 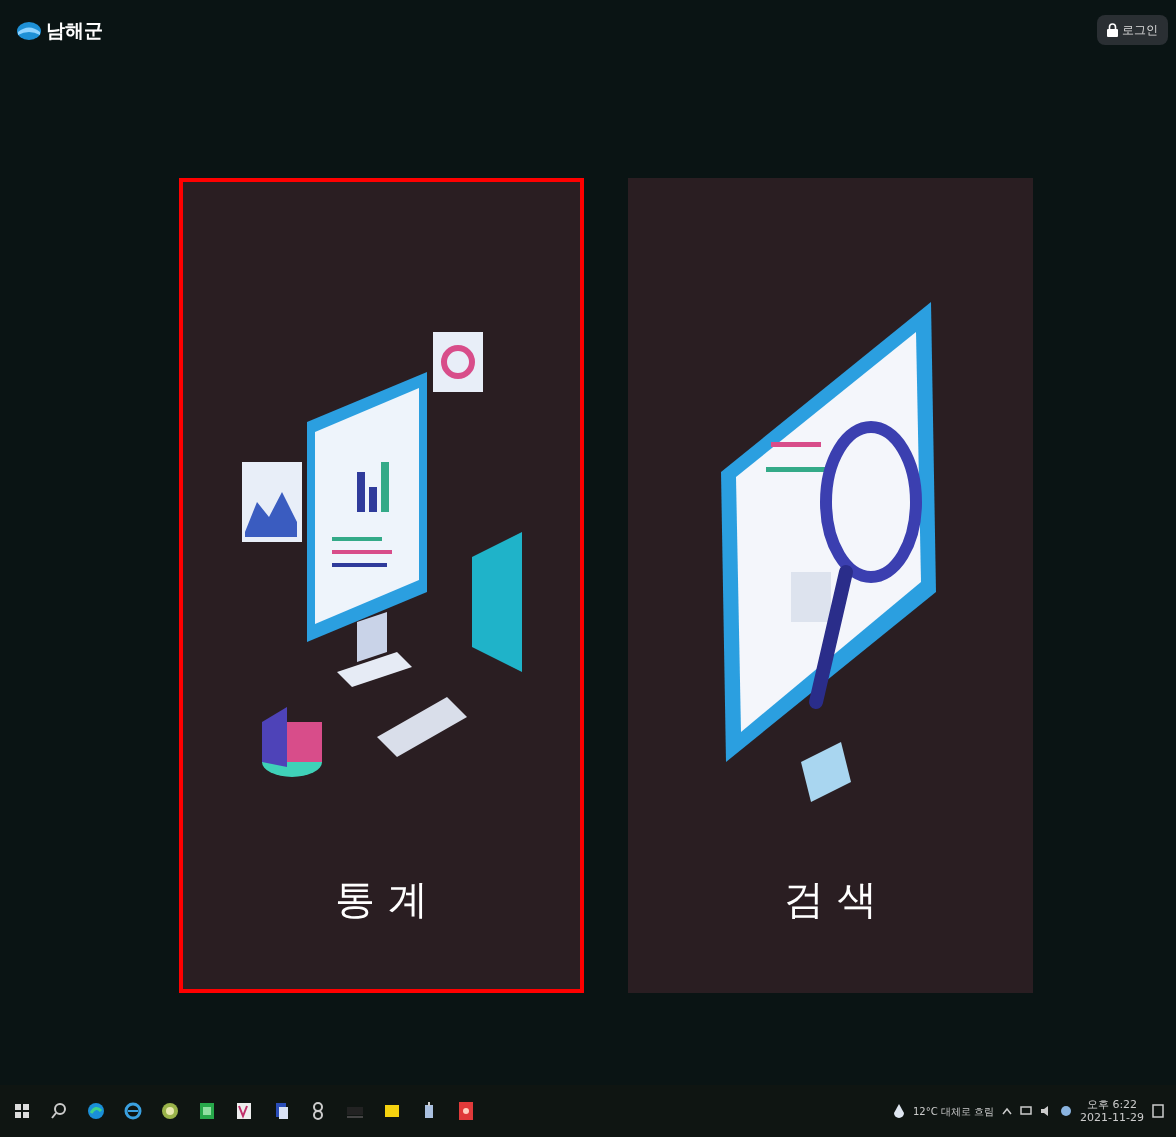 What do you see at coordinates (1007, 1111) in the screenshot?
I see `chevron-up-icon` at bounding box center [1007, 1111].